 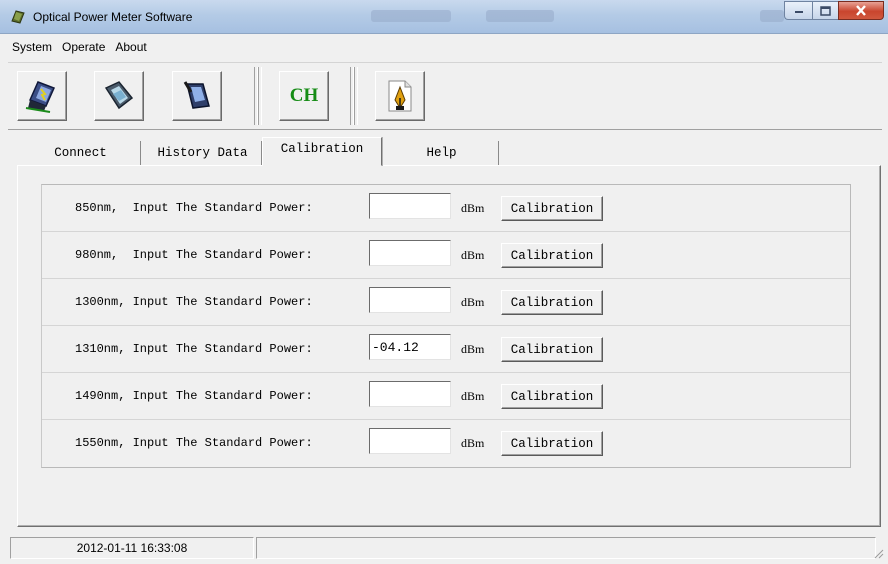 I want to click on report-button, so click(x=400, y=96).